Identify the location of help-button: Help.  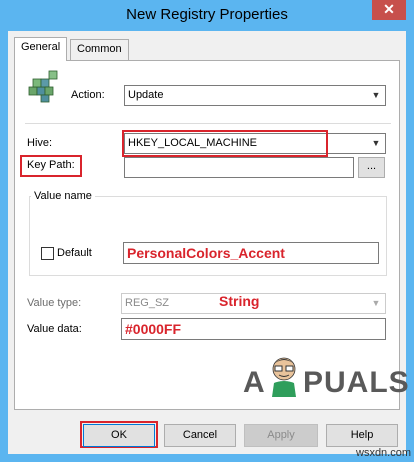
(362, 435).